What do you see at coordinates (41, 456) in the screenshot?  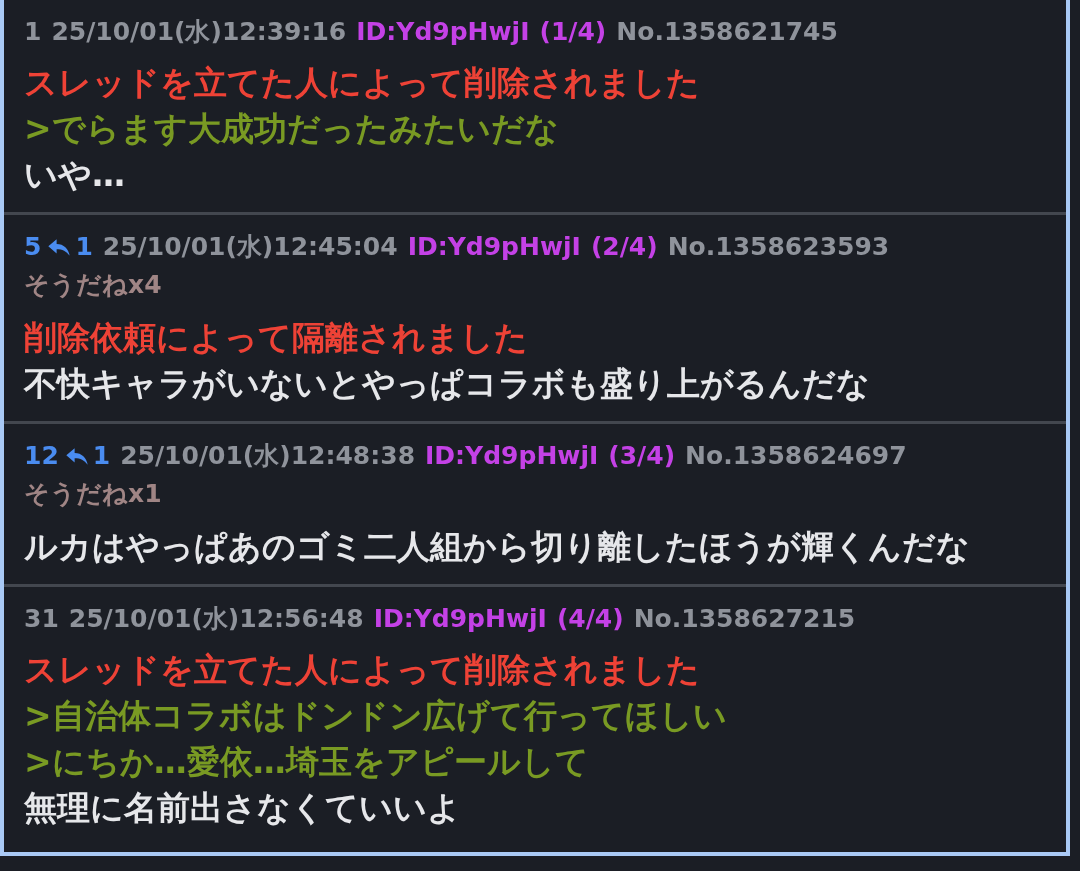 I see `post-number: 12` at bounding box center [41, 456].